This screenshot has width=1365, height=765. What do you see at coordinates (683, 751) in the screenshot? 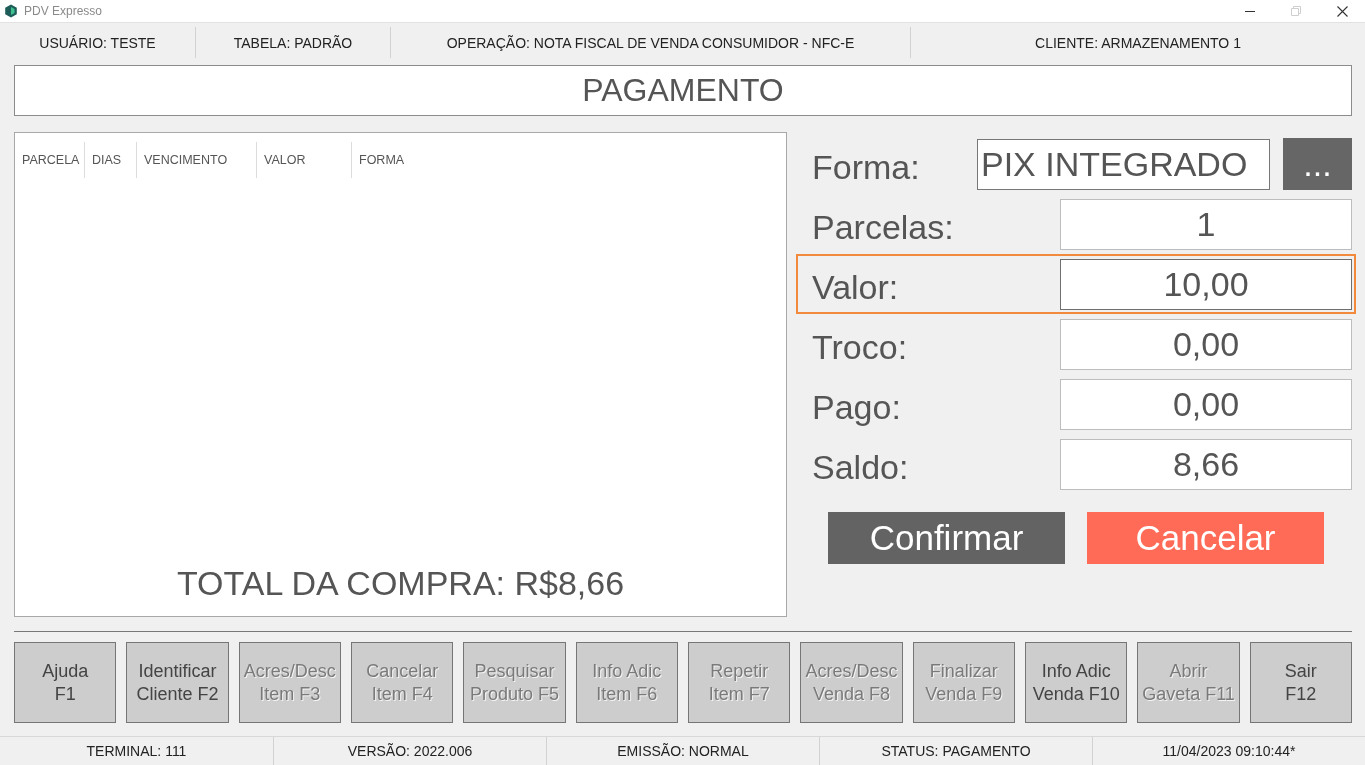
I see `status-item: EMISSÃO: NORMAL` at bounding box center [683, 751].